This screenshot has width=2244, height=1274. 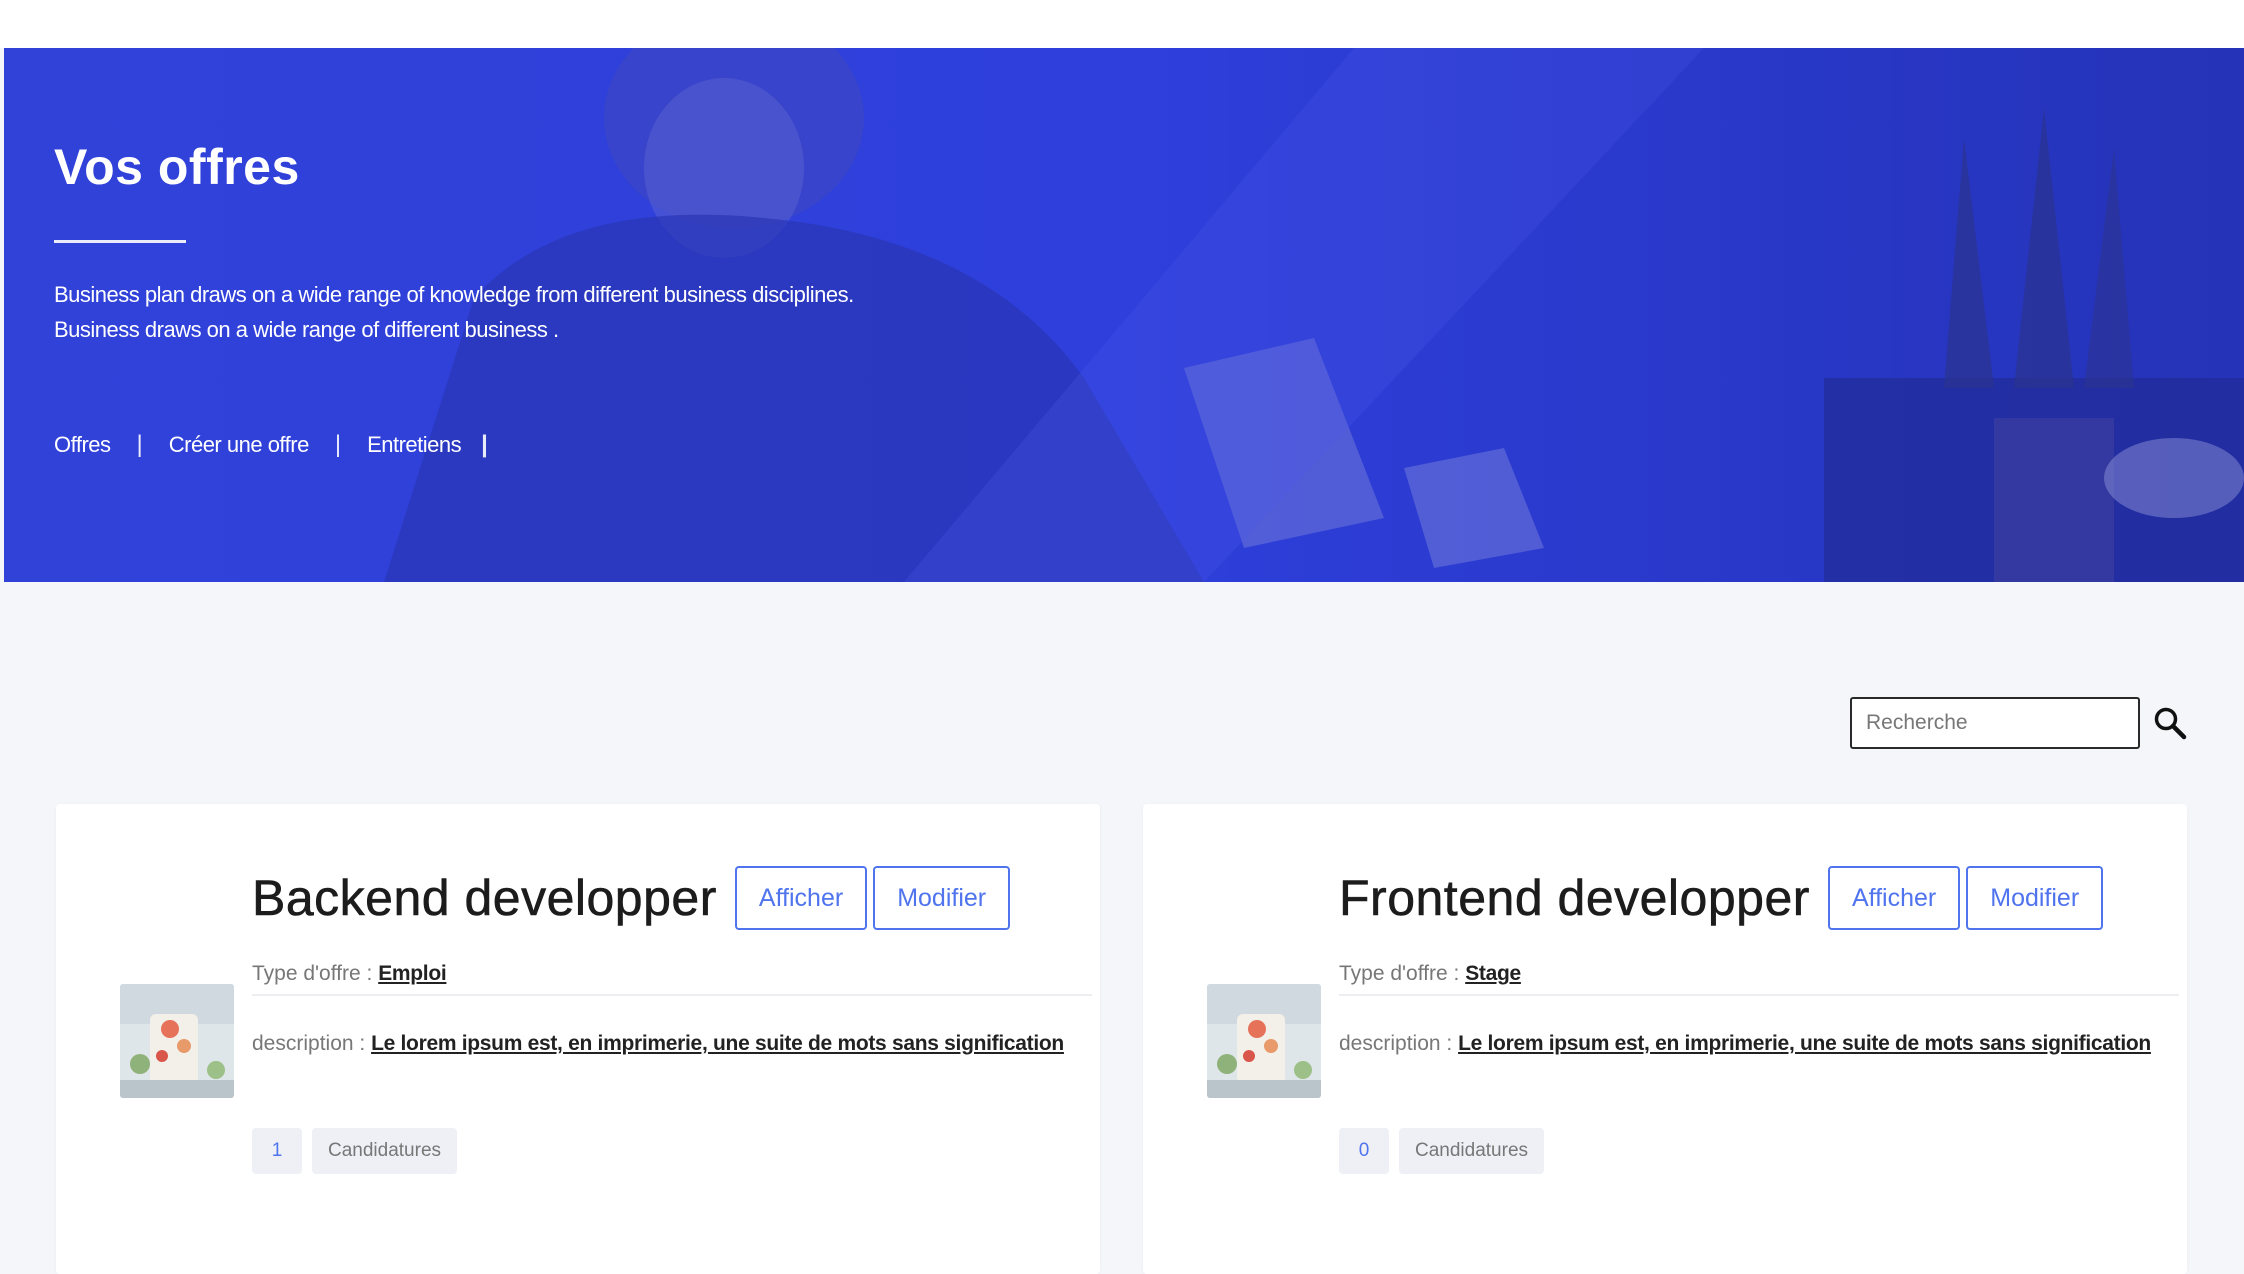 I want to click on applications-count-badge: 0, so click(x=1364, y=1151).